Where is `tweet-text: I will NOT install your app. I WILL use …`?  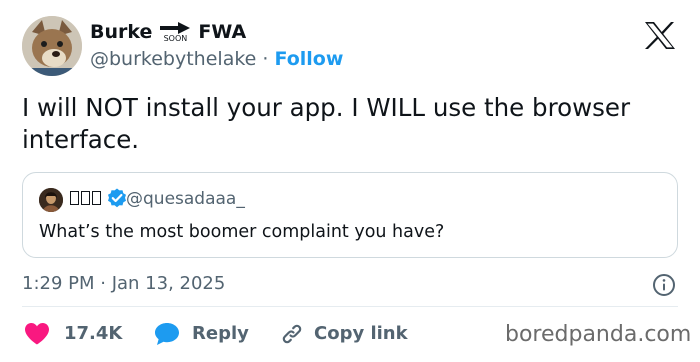 tweet-text: I will NOT install your app. I WILL use … is located at coordinates (326, 123).